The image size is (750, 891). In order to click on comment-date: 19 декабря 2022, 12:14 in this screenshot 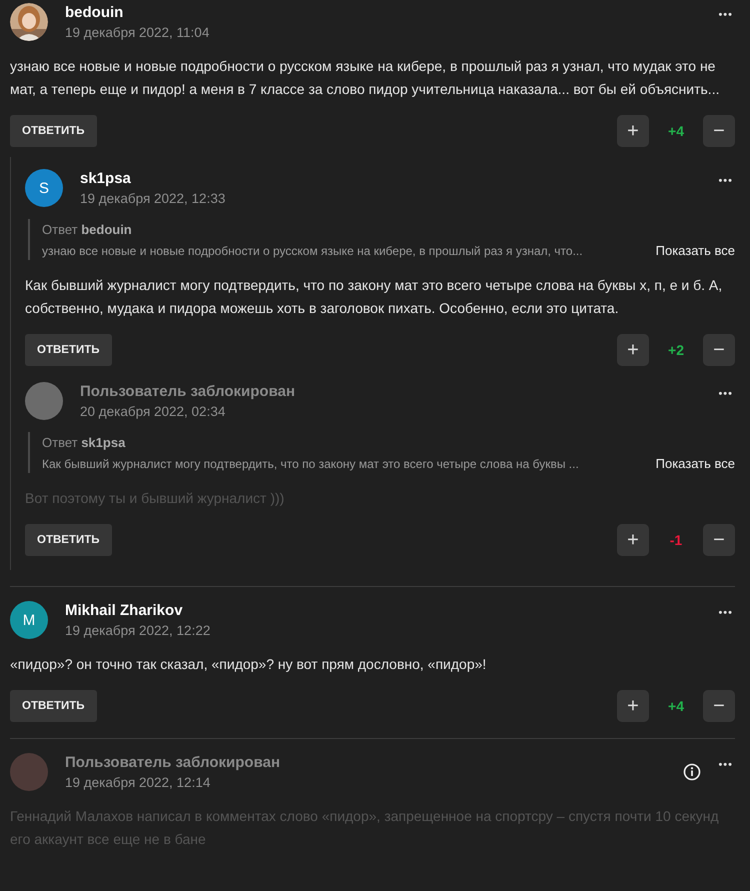, I will do `click(138, 782)`.